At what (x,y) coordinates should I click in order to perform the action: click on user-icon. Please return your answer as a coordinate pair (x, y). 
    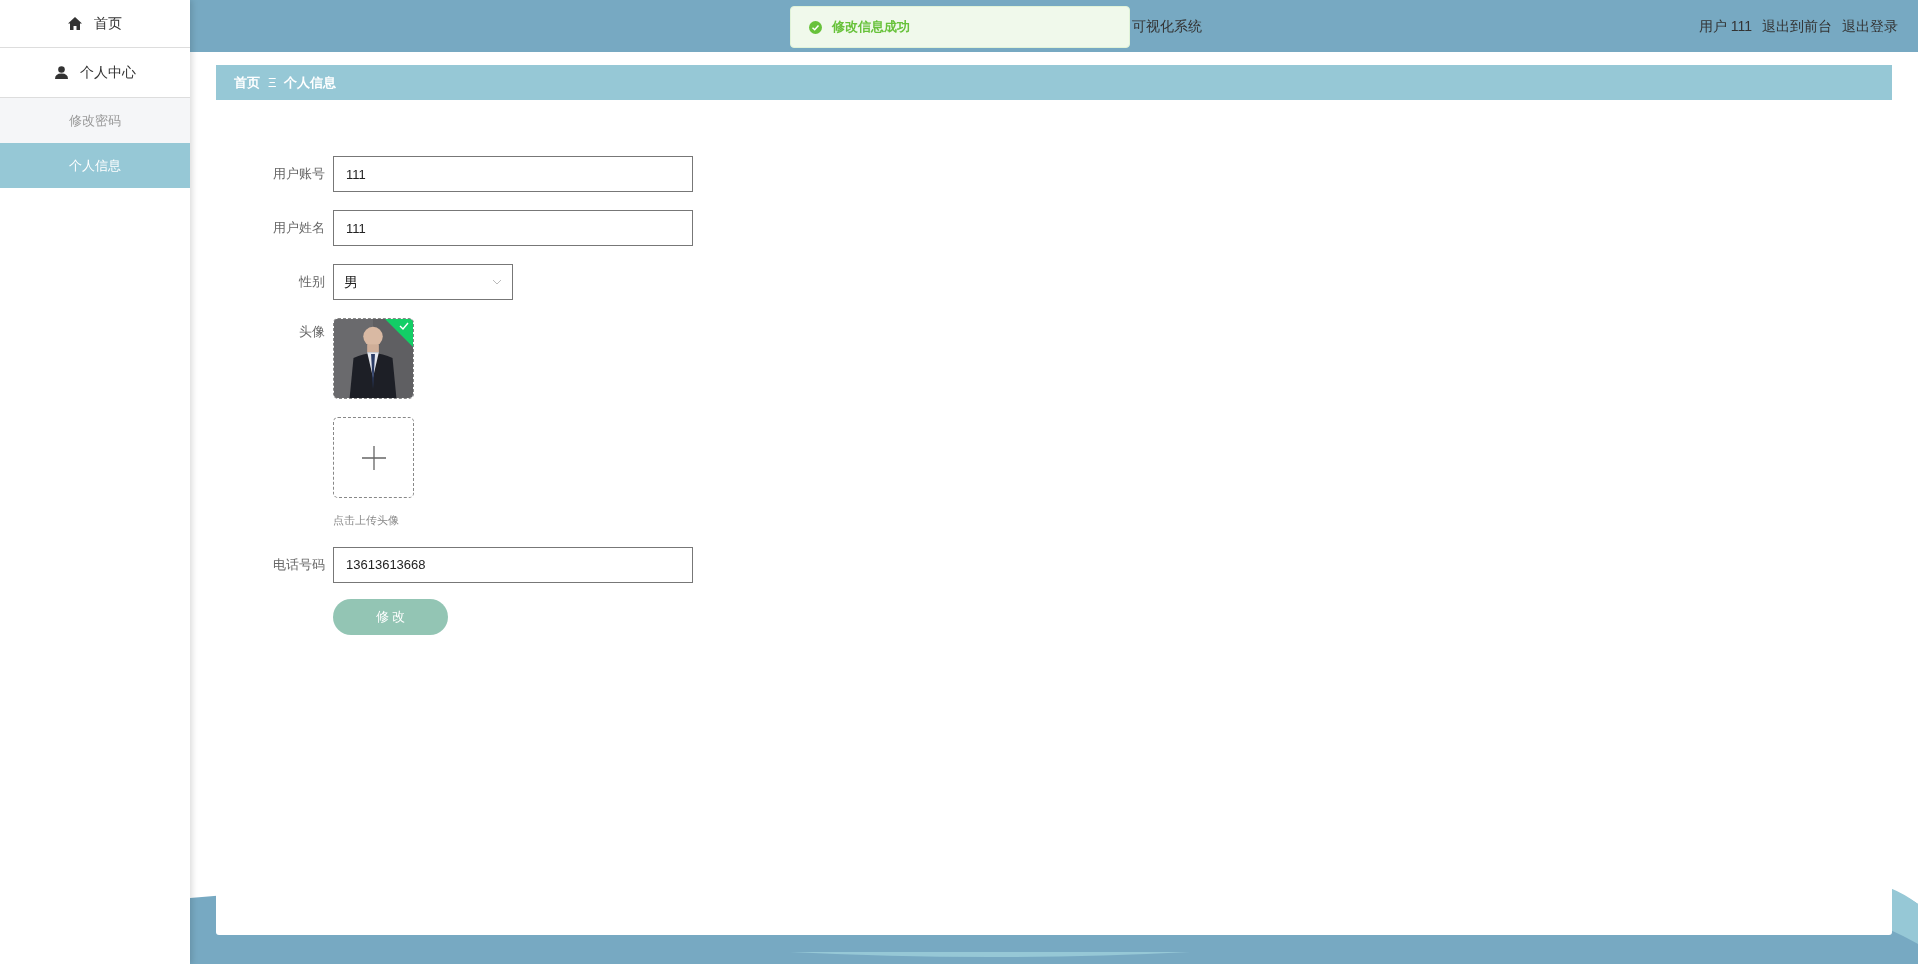
    Looking at the image, I should click on (61, 72).